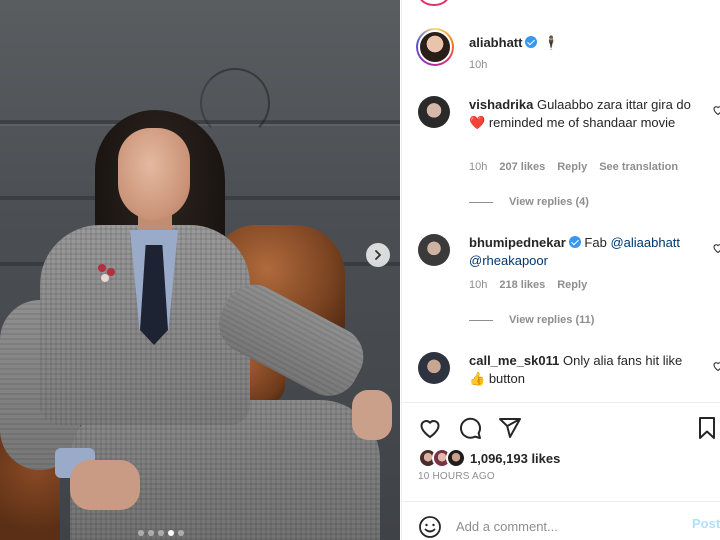 The image size is (720, 540). Describe the element at coordinates (235, 103) in the screenshot. I see `wall-hook` at that location.